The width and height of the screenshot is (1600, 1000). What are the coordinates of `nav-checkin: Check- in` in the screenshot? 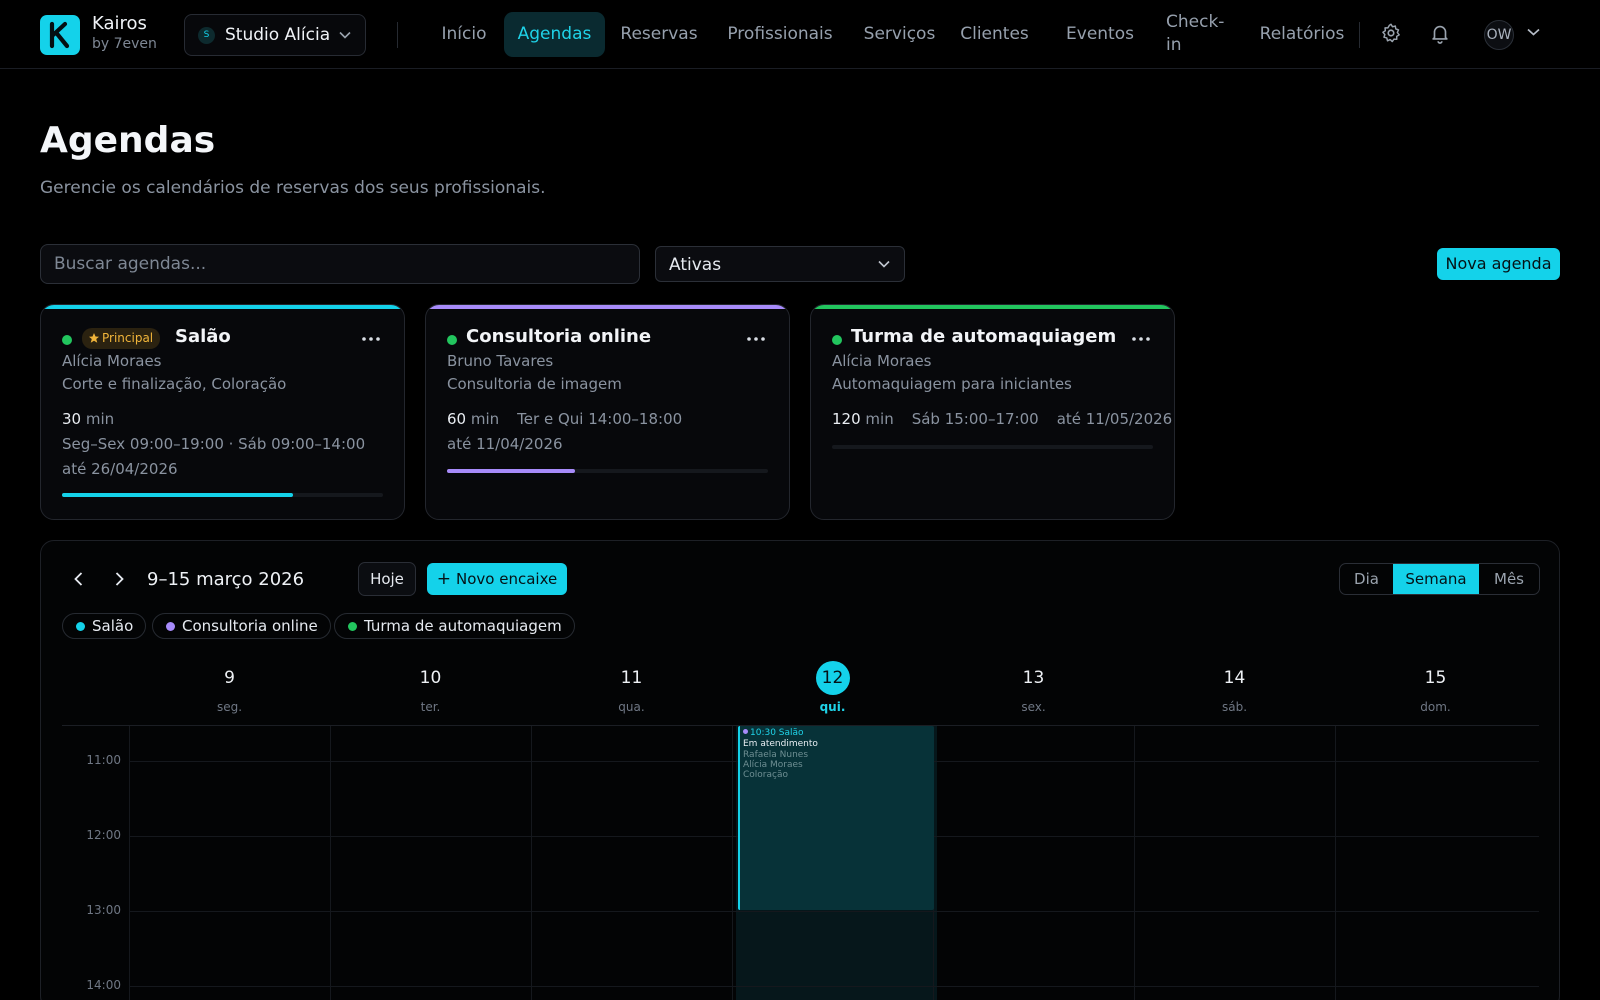 It's located at (1201, 33).